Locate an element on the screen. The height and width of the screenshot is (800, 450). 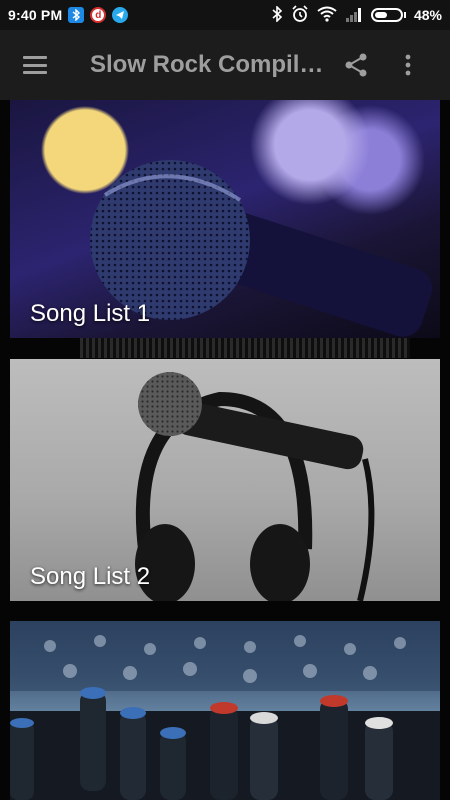
share-button is located at coordinates (356, 65).